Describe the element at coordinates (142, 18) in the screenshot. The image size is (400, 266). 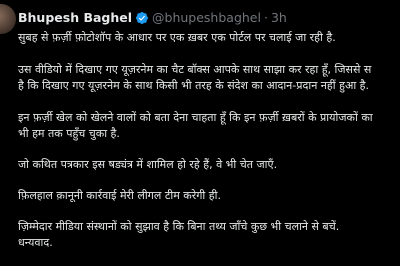
I see `verified-badge-icon` at that location.